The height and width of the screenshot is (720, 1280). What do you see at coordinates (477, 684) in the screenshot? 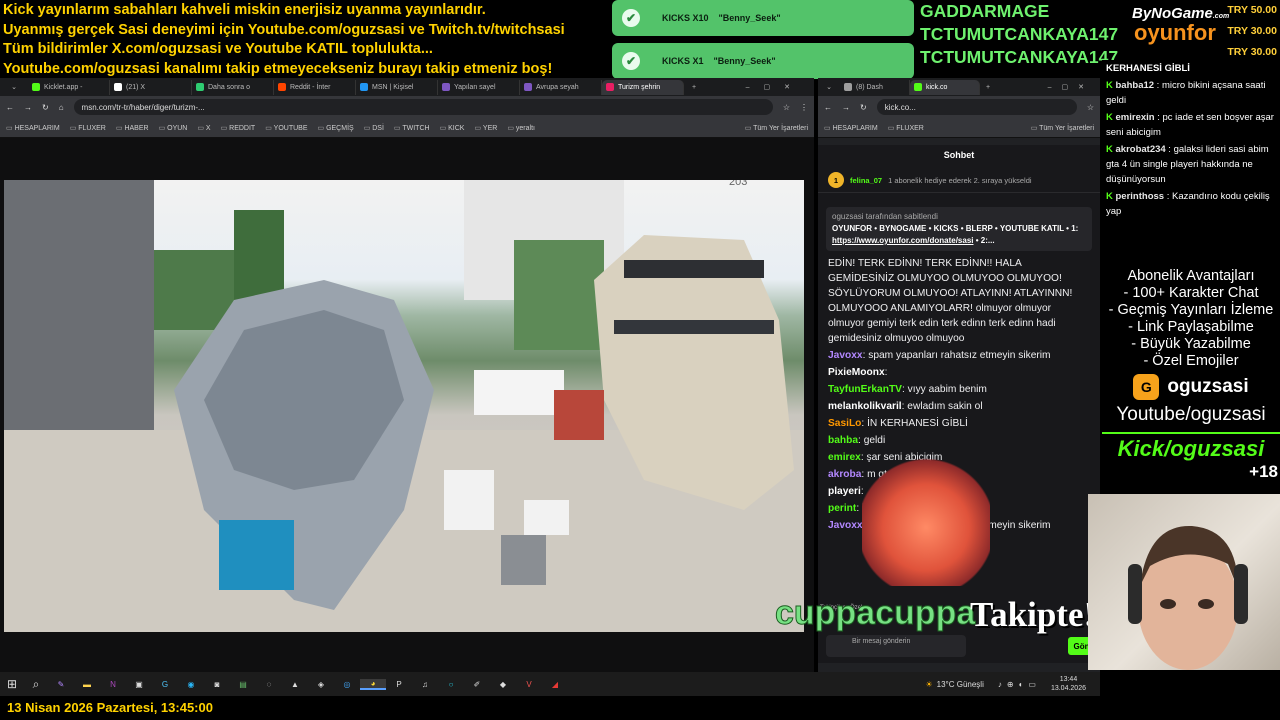
I see `app-icon: ✐` at bounding box center [477, 684].